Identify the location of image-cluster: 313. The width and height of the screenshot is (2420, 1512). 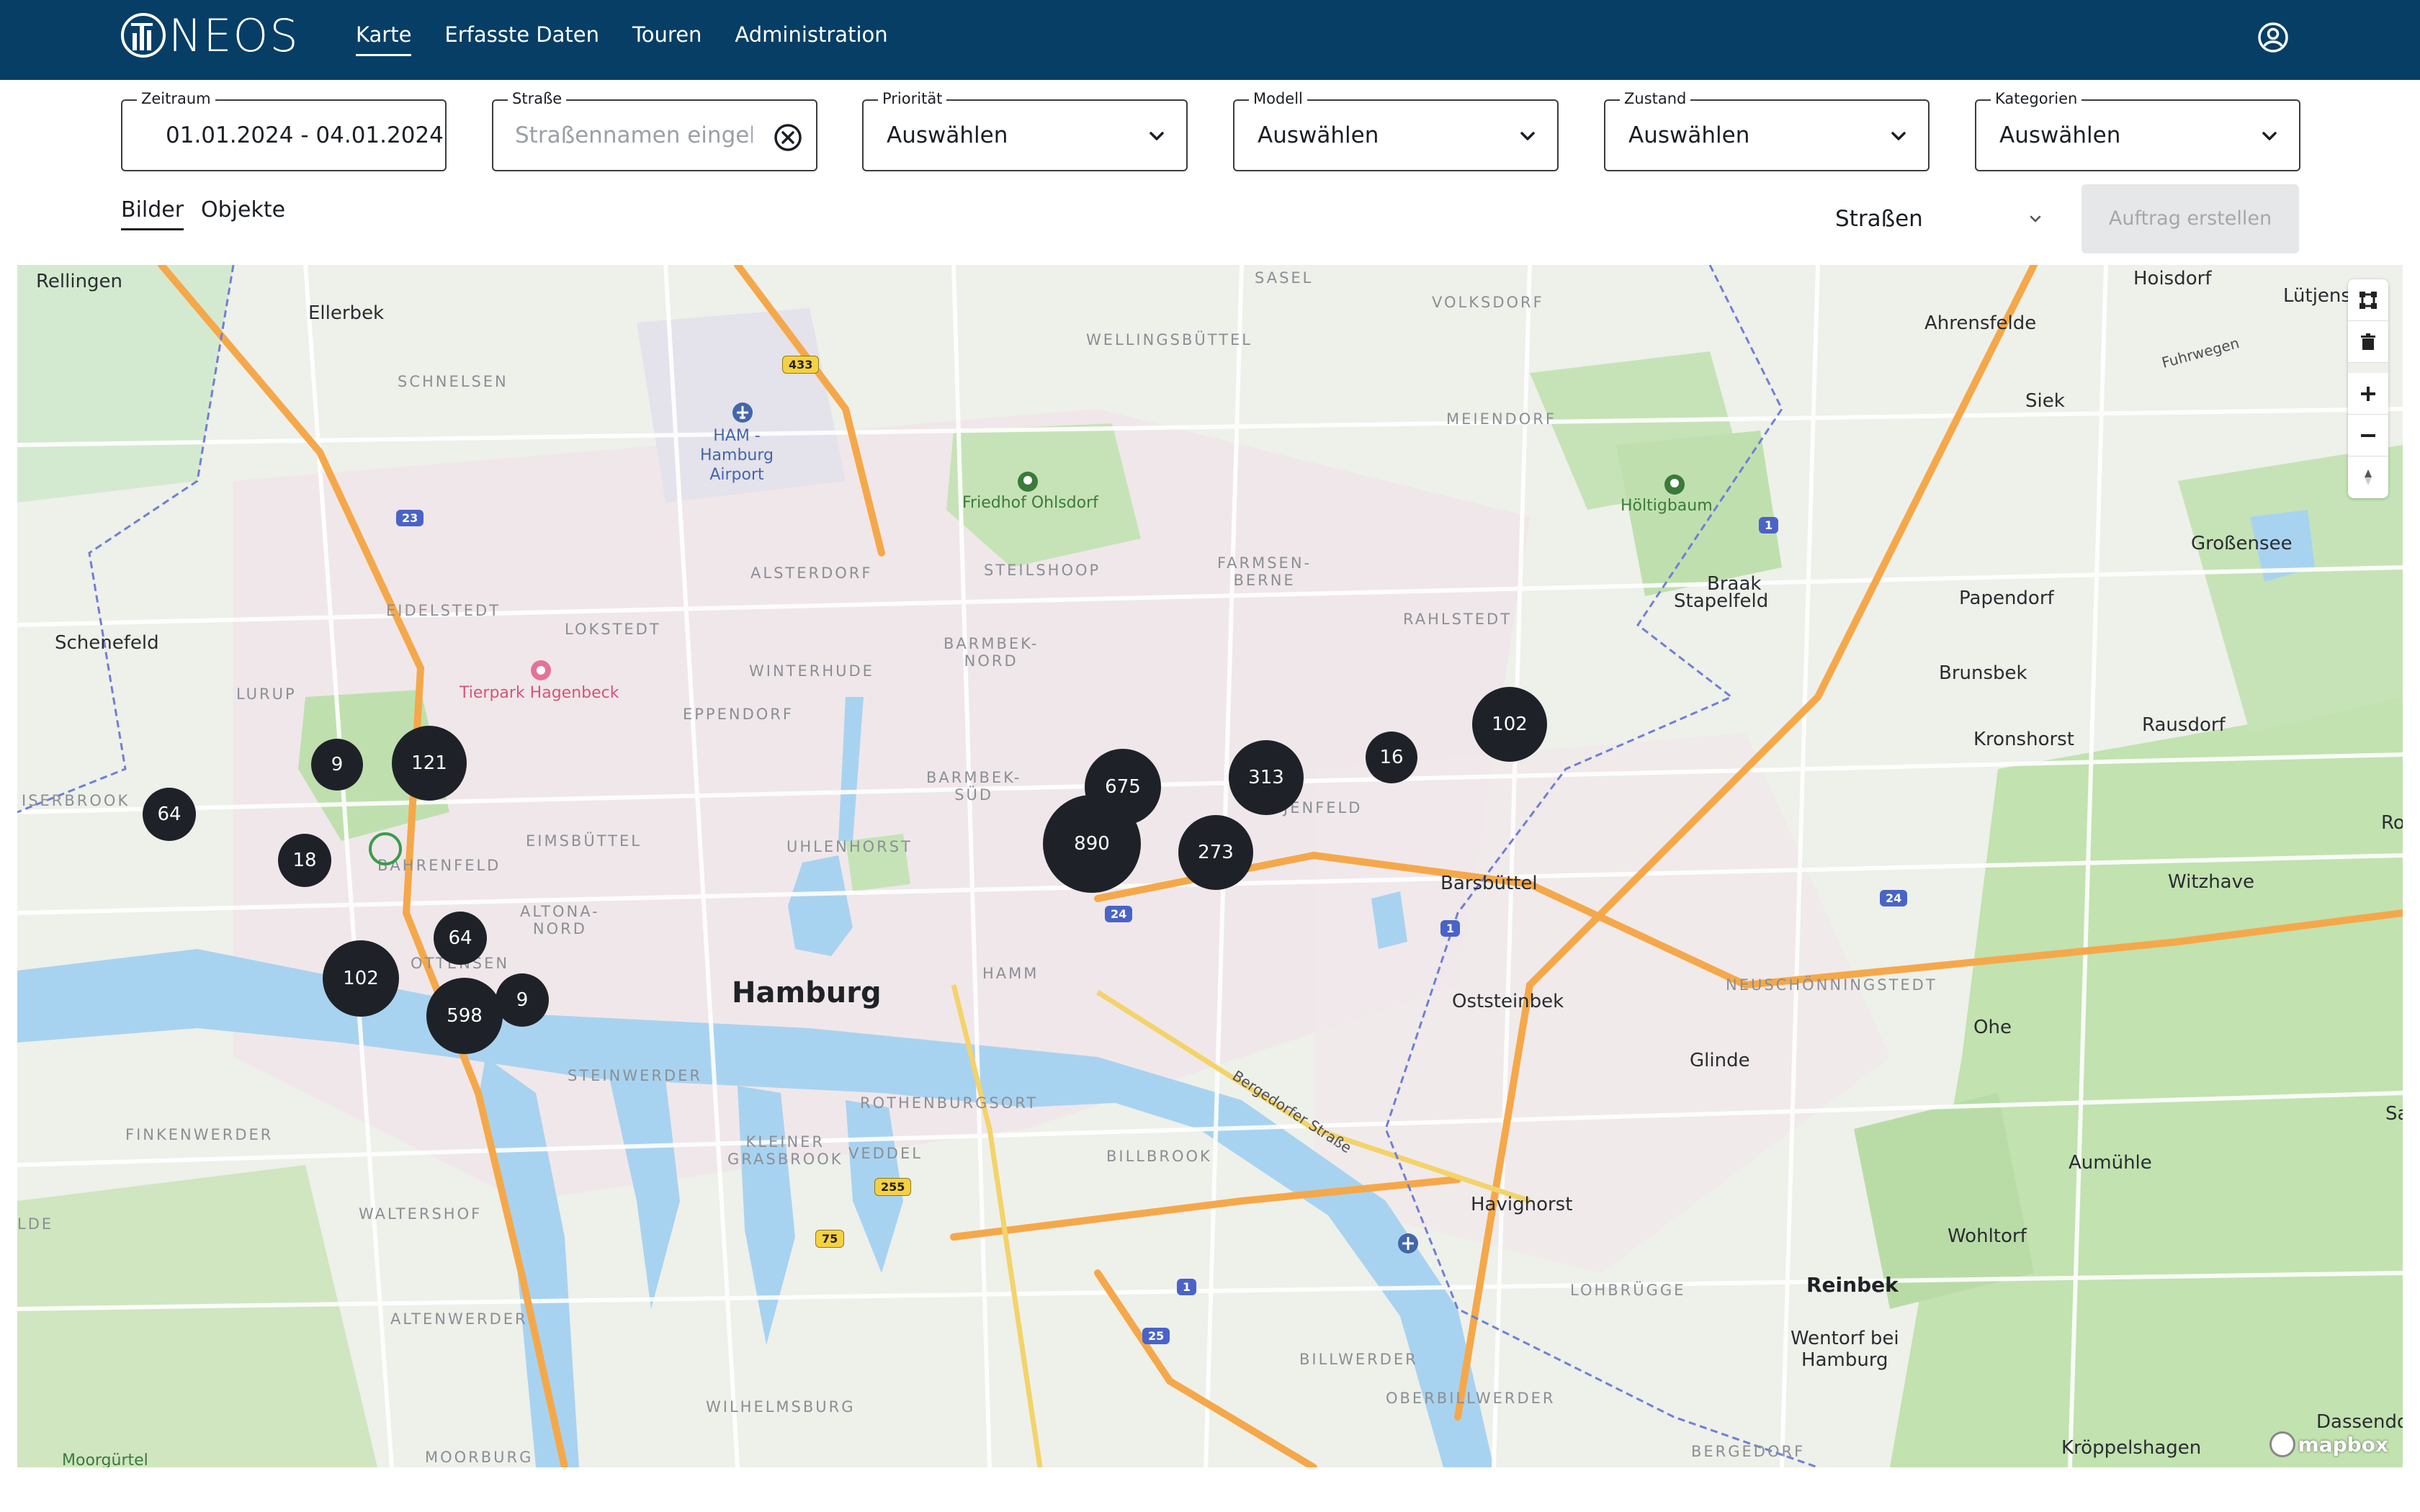
(1266, 777).